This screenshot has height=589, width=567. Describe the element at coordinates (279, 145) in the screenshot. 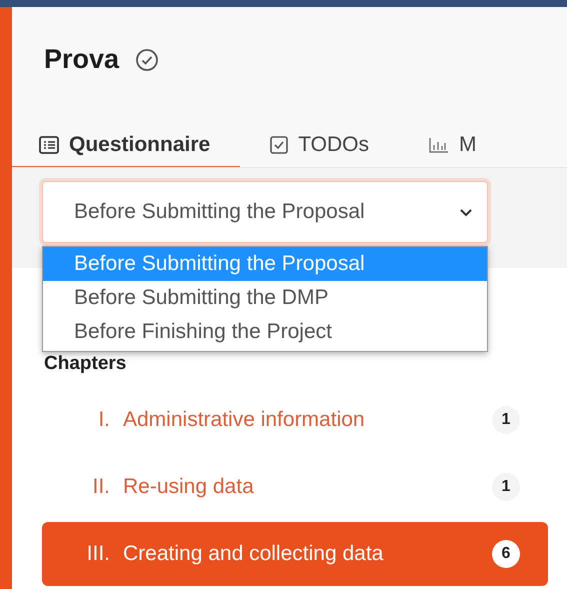

I see `checkbox-icon` at that location.